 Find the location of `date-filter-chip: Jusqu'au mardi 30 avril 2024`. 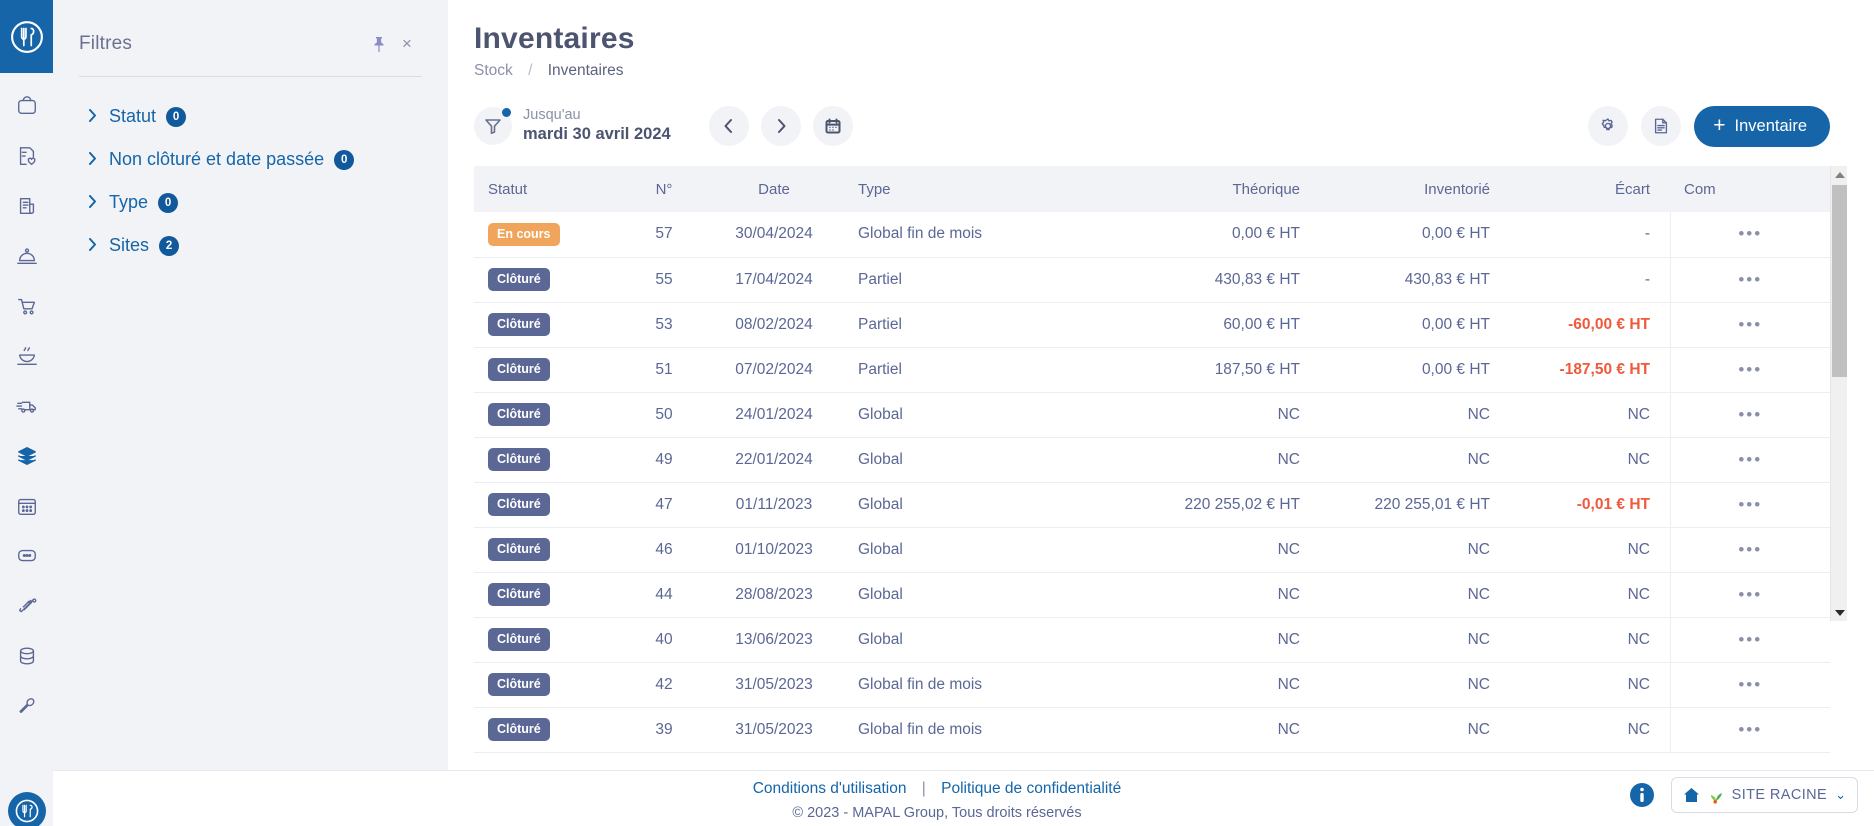

date-filter-chip: Jusqu'au mardi 30 avril 2024 is located at coordinates (572, 126).